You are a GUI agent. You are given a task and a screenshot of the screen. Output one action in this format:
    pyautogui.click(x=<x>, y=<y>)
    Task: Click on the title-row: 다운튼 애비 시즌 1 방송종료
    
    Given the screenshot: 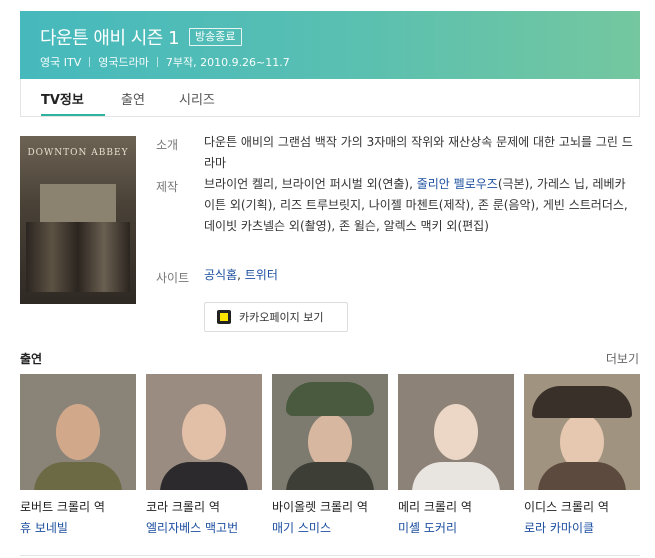 What is the action you would take?
    pyautogui.click(x=141, y=37)
    